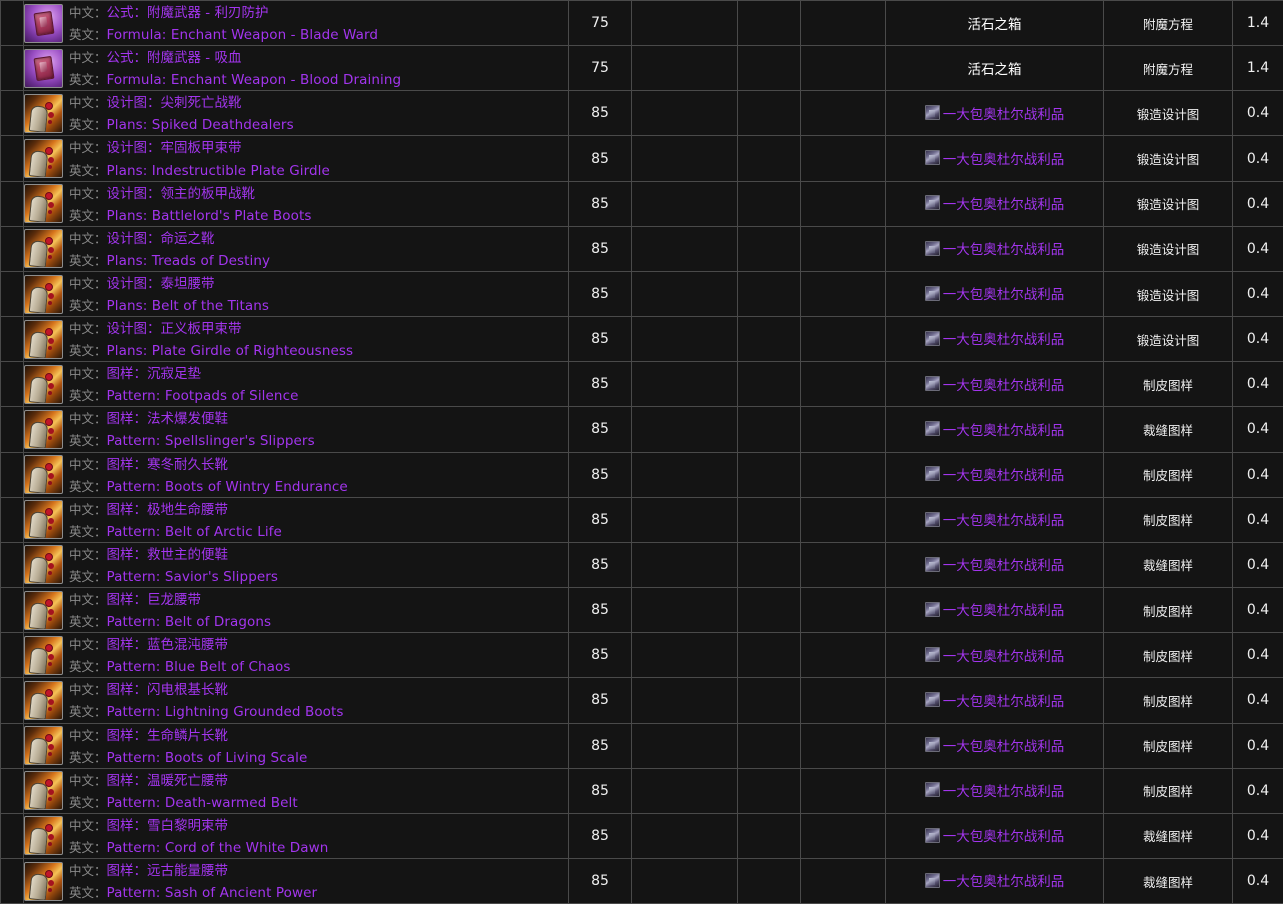 The image size is (1283, 904). Describe the element at coordinates (218, 171) in the screenshot. I see `item-name-en: Plans: Indestructible Plate Girdle` at that location.